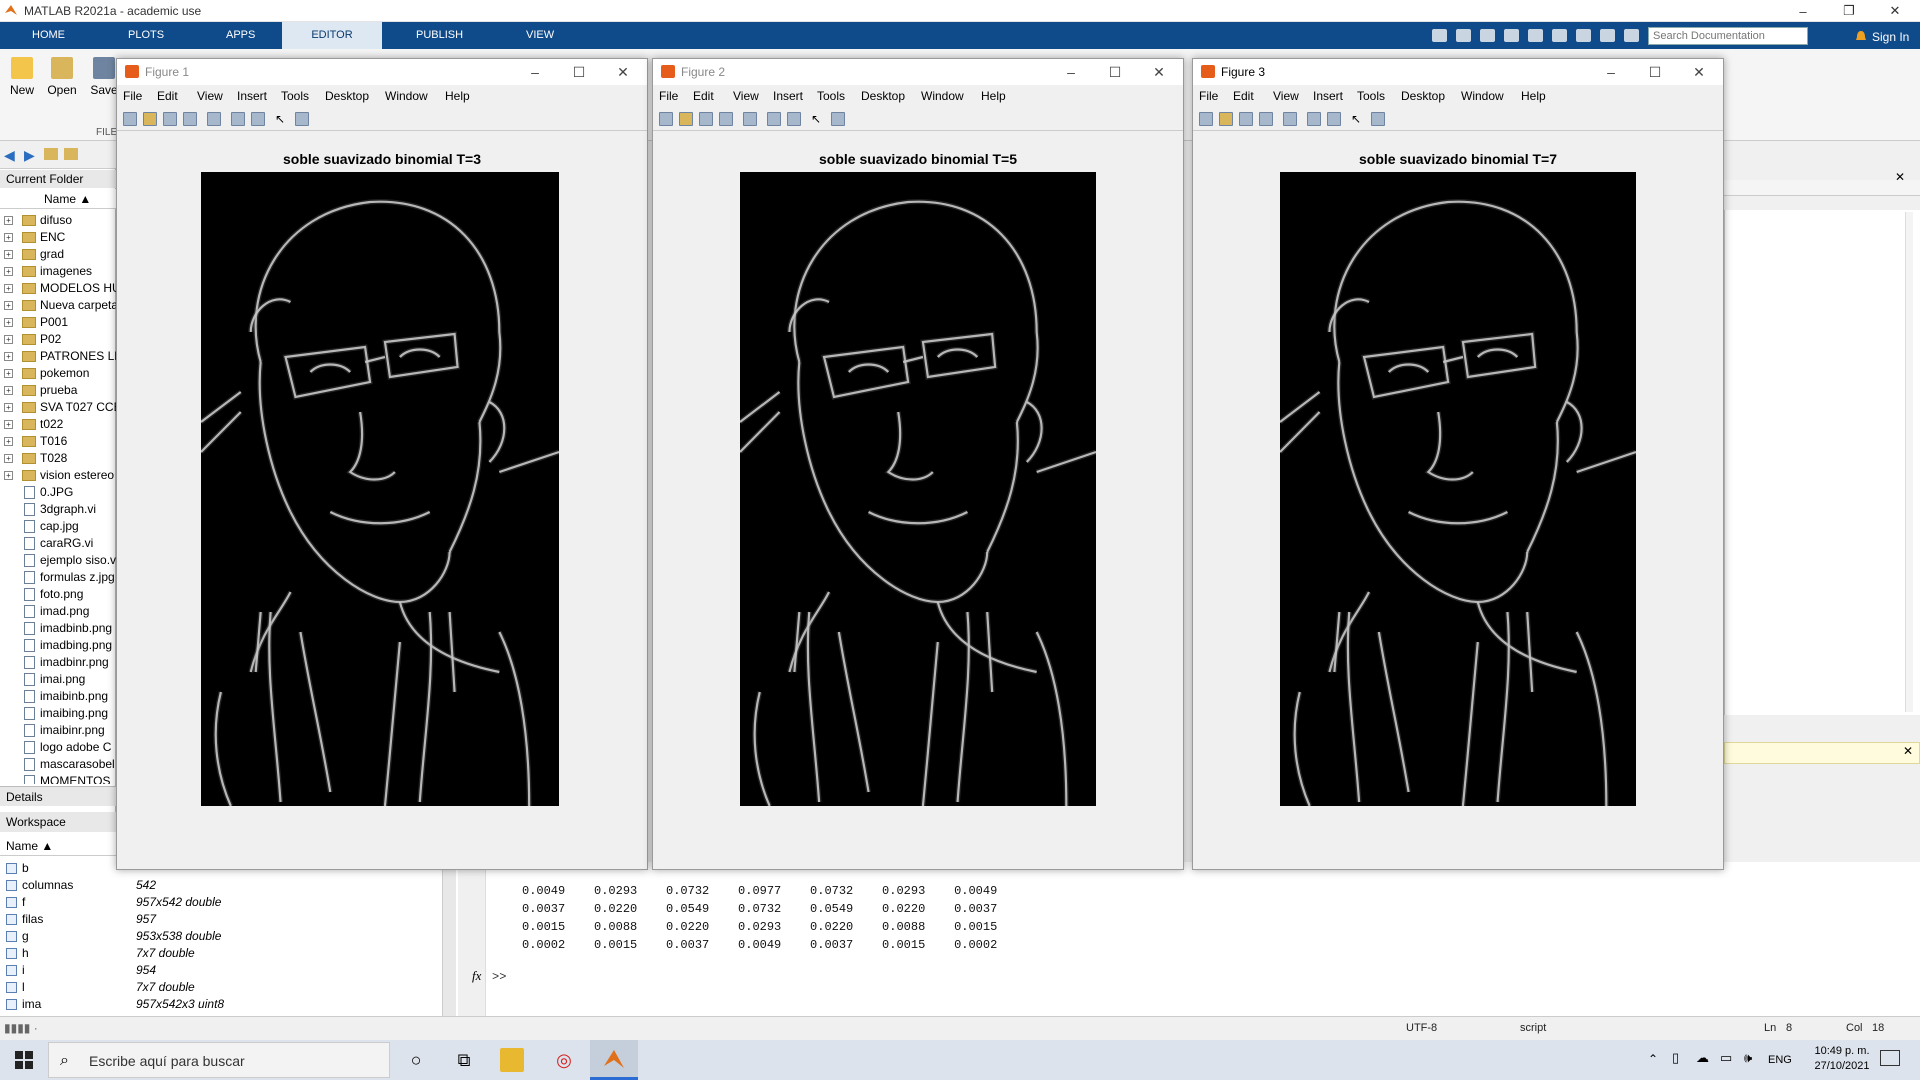 Image resolution: width=1920 pixels, height=1080 pixels. What do you see at coordinates (58, 390) in the screenshot?
I see `folder-row: + prueba` at bounding box center [58, 390].